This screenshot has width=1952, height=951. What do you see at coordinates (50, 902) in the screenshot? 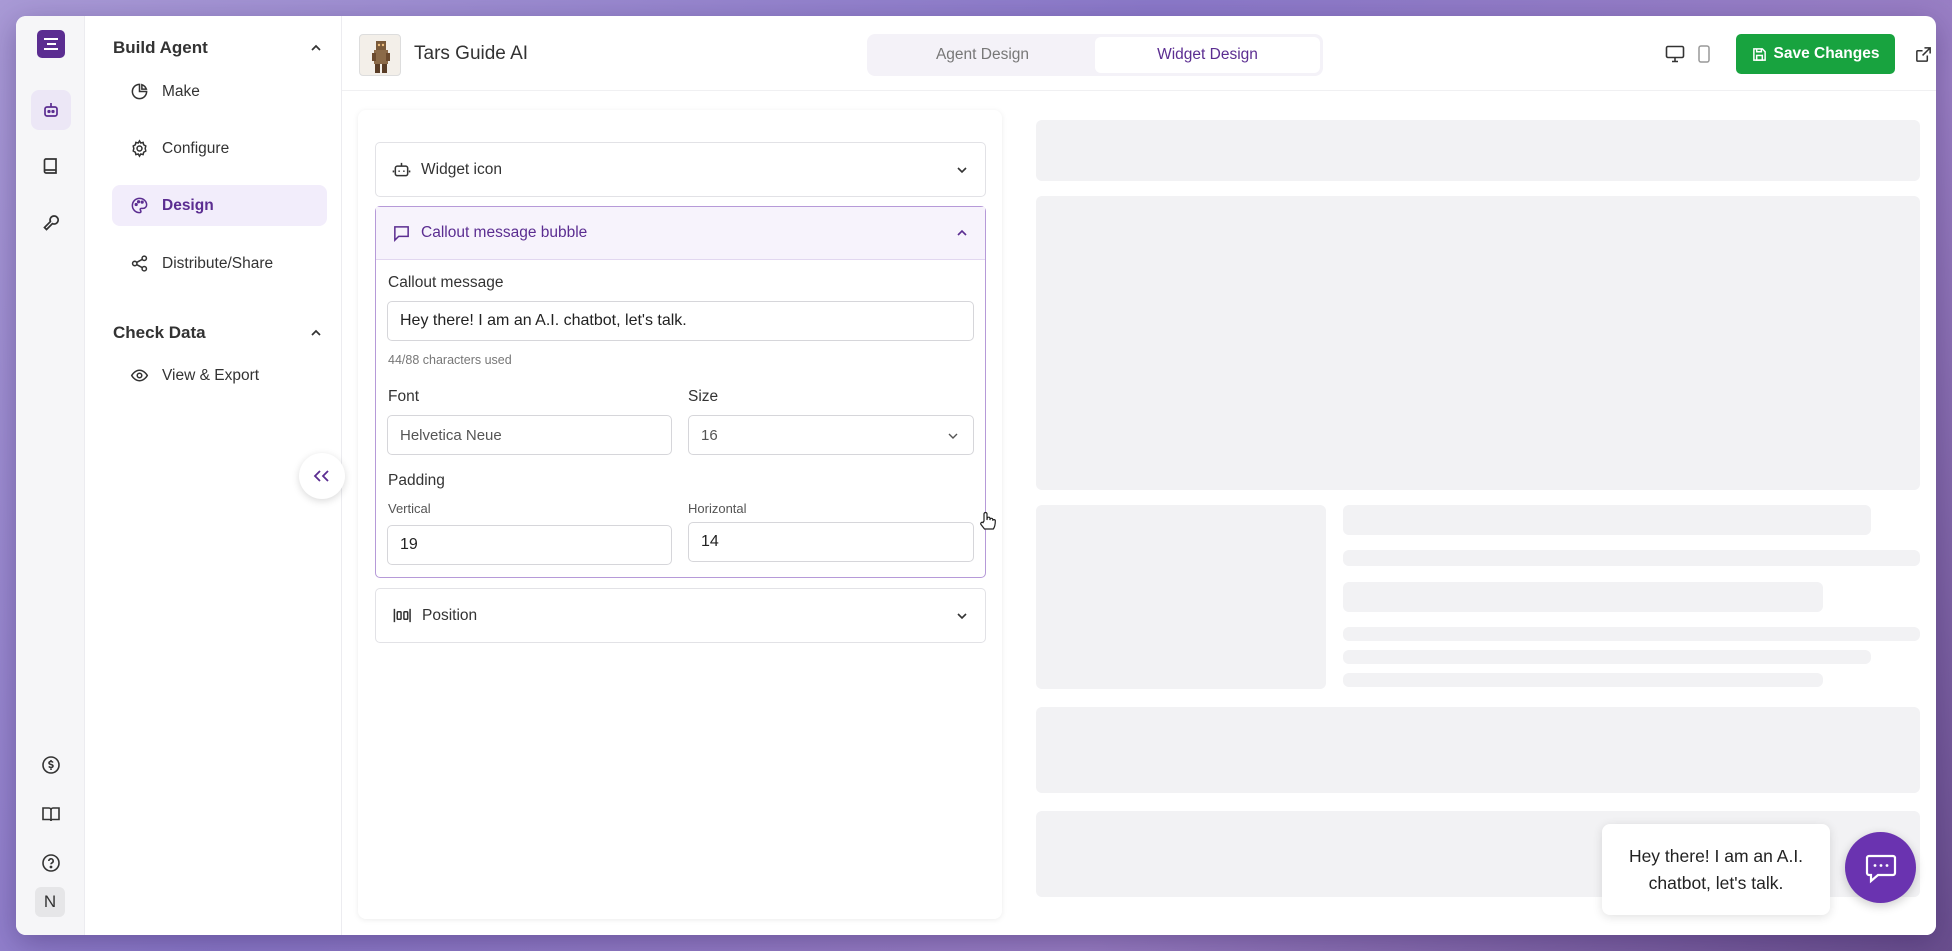
I see `user-avatar: N` at bounding box center [50, 902].